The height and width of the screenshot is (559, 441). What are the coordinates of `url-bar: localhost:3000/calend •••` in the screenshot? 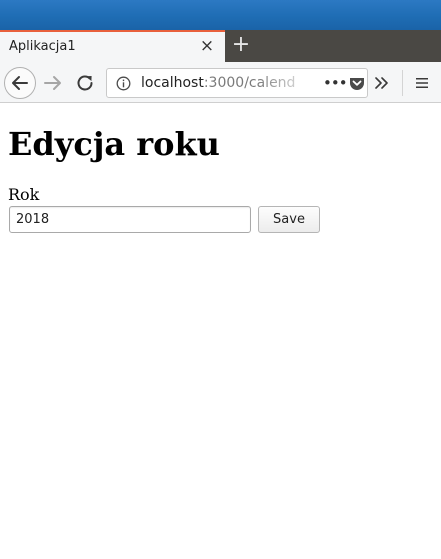 It's located at (237, 83).